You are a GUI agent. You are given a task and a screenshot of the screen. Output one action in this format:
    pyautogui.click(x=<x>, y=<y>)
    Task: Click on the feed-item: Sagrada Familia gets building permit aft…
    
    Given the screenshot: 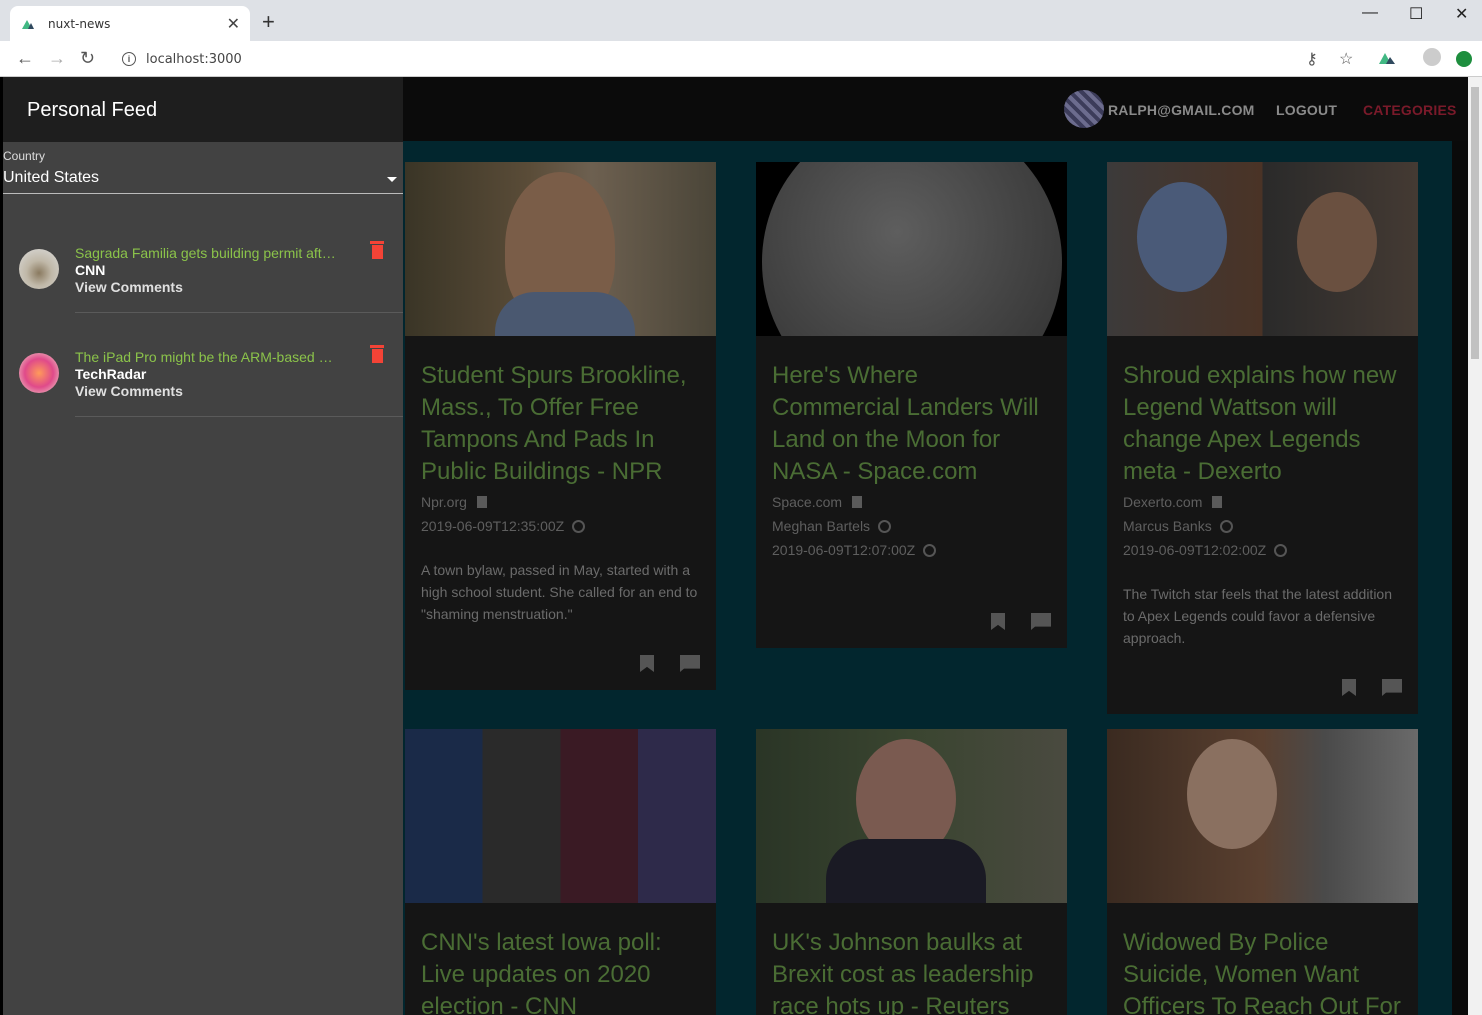 What is the action you would take?
    pyautogui.click(x=203, y=261)
    